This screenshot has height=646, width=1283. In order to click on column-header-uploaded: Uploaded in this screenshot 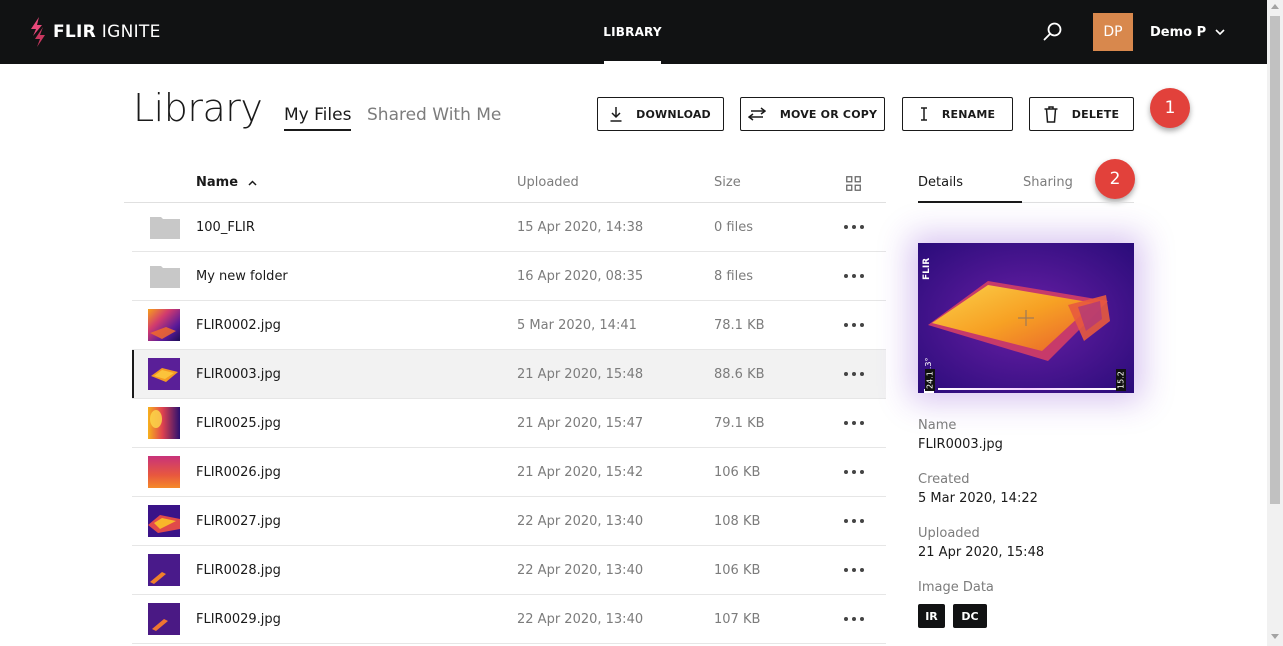, I will do `click(548, 182)`.